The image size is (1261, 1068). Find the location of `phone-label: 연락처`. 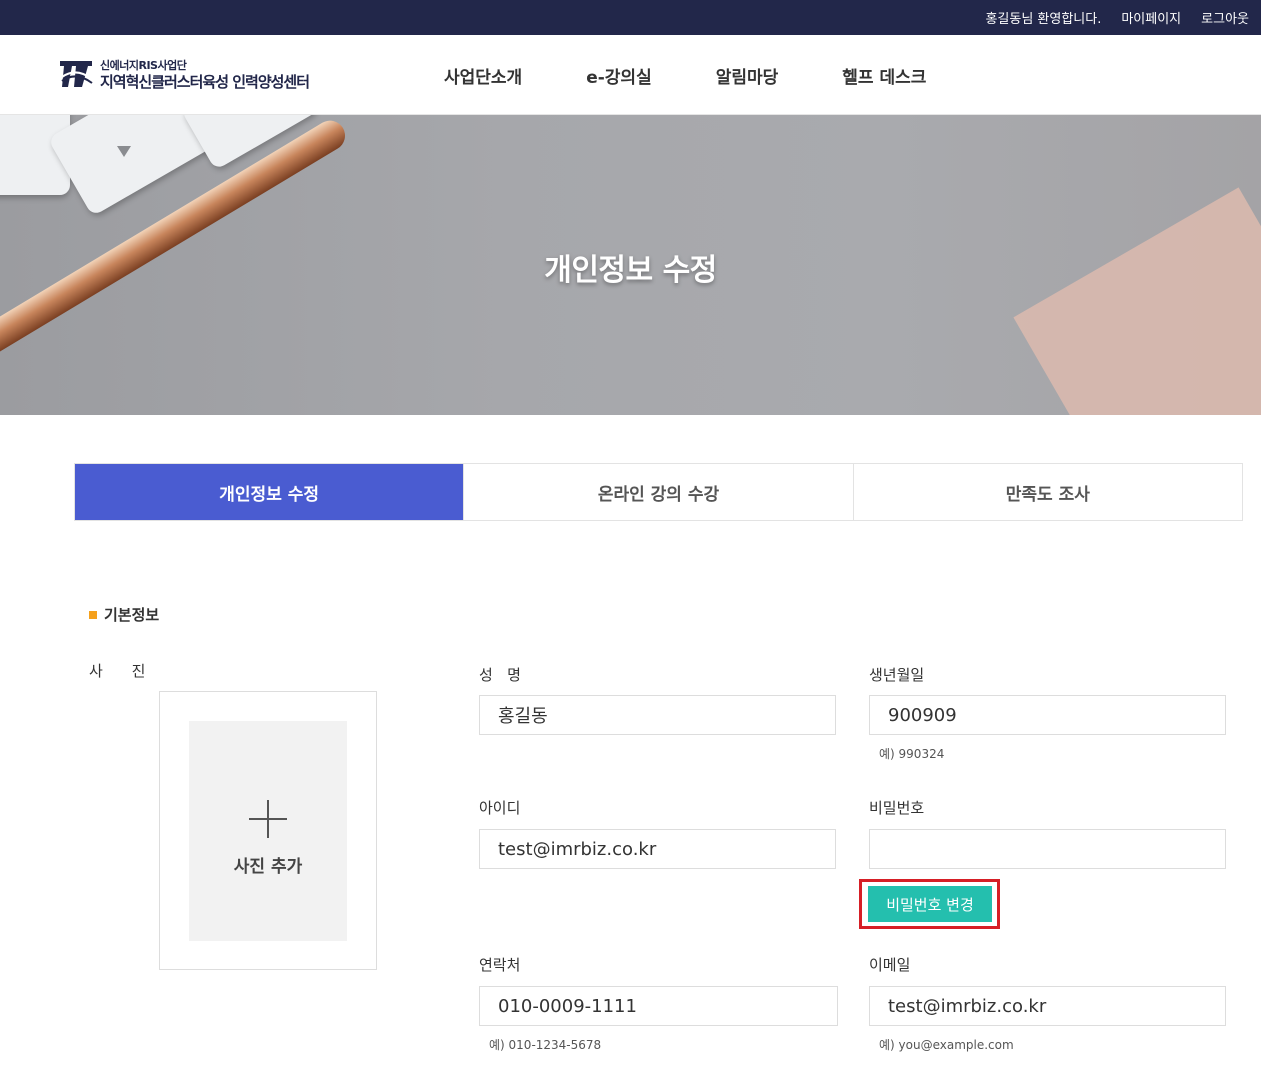

phone-label: 연락처 is located at coordinates (500, 965).